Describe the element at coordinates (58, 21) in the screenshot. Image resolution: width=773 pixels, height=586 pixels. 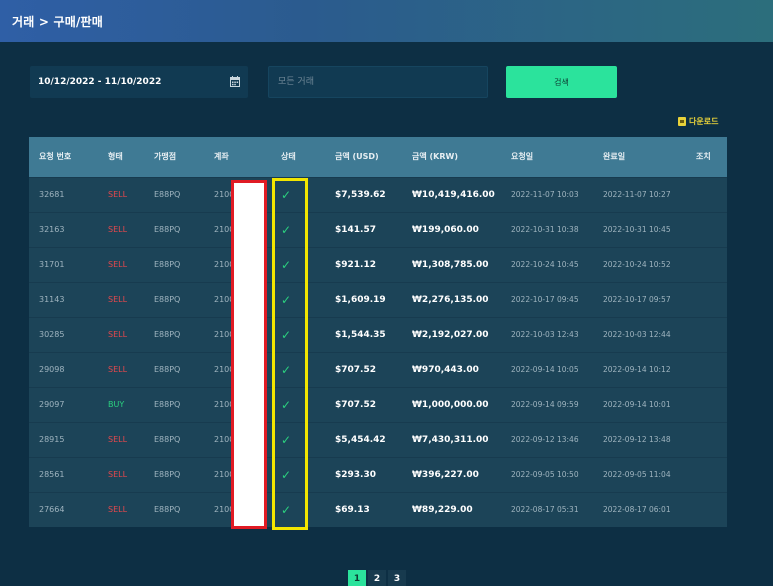
I see `breadcrumb: 거래 > 구매/판매` at that location.